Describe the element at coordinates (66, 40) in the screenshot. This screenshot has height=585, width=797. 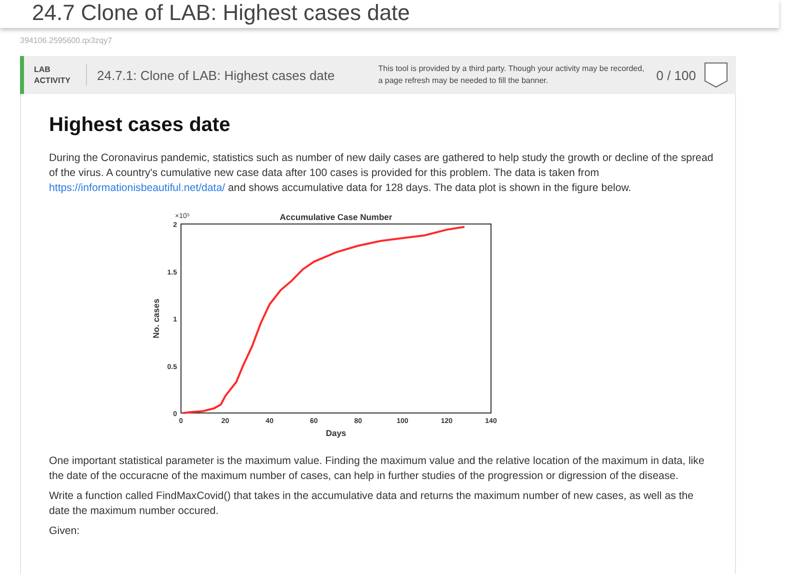
I see `content-id: 394106.2595600.qx3zqy7` at that location.